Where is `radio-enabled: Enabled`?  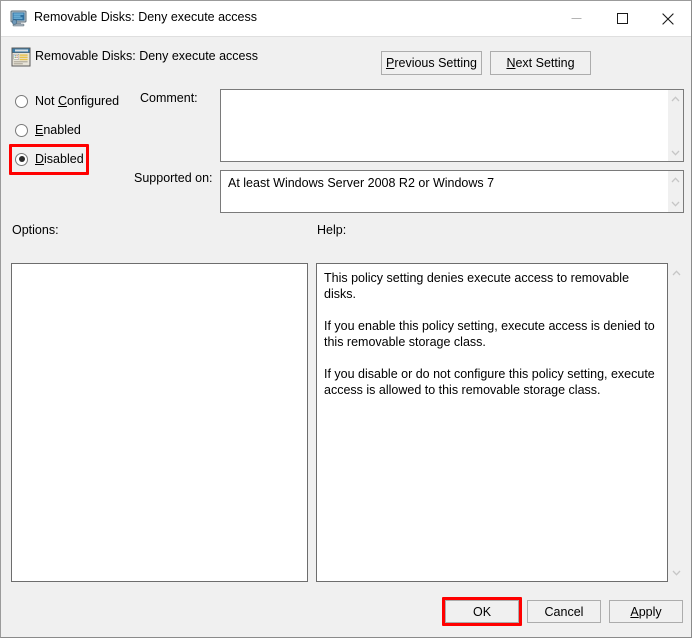 radio-enabled: Enabled is located at coordinates (48, 130).